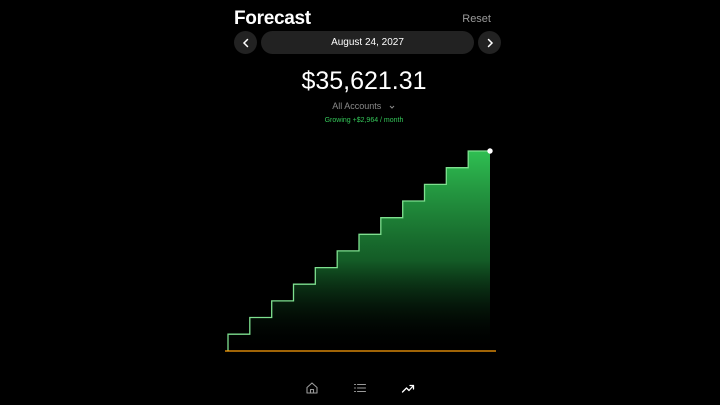 Image resolution: width=720 pixels, height=405 pixels. What do you see at coordinates (392, 107) in the screenshot?
I see `chevron-down-icon` at bounding box center [392, 107].